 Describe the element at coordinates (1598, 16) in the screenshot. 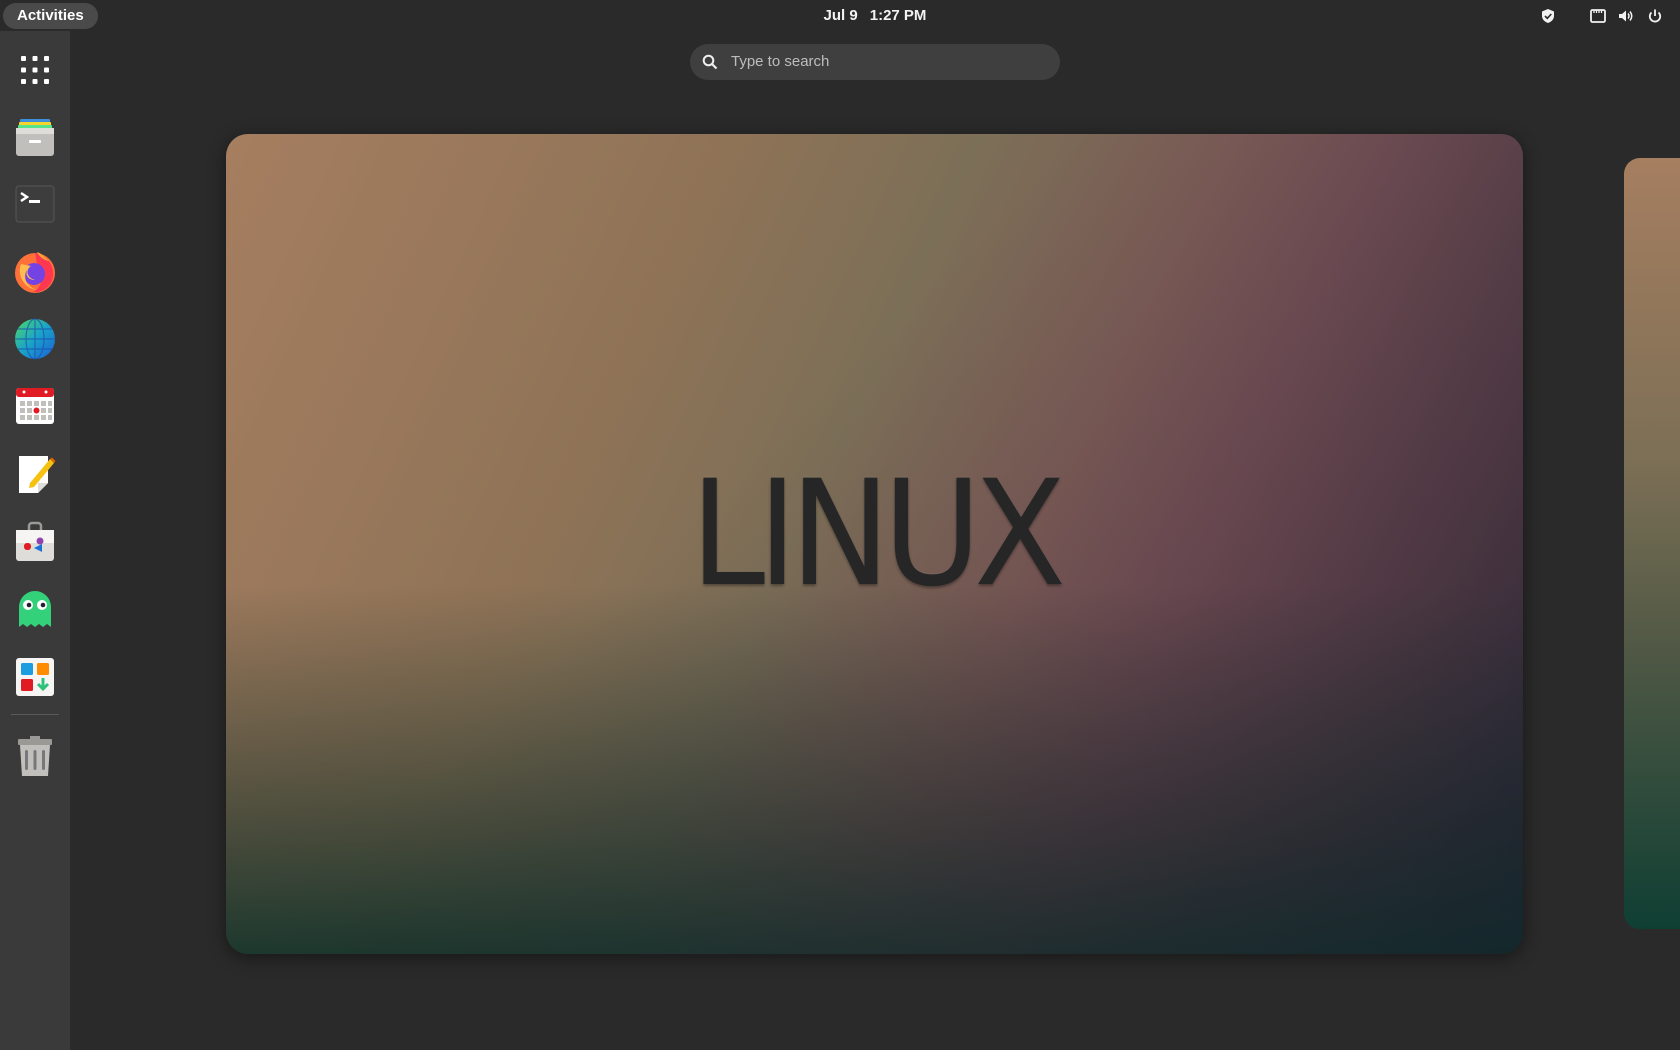

I see `network-icon` at that location.